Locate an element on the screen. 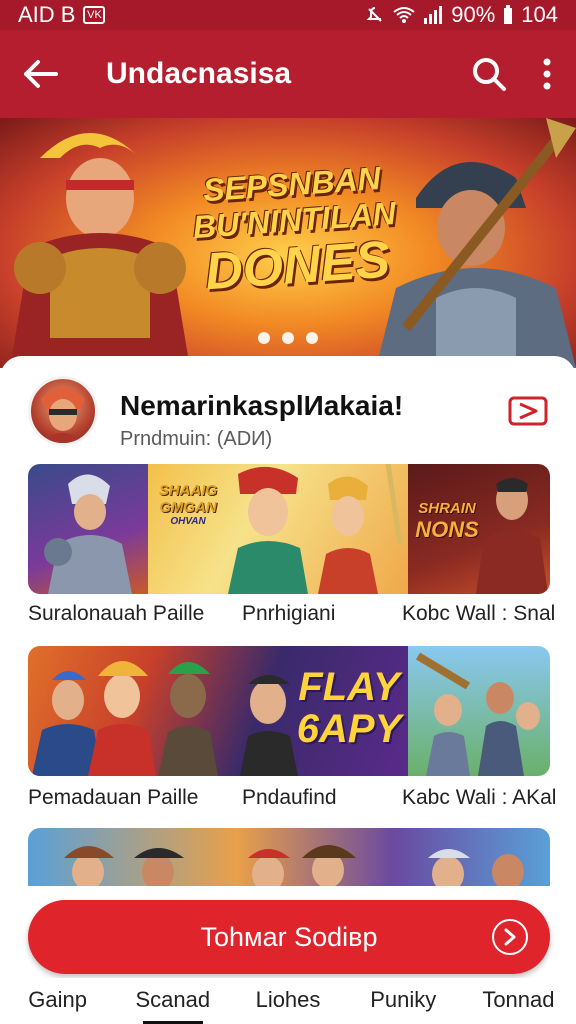 This screenshot has width=576, height=1024. game-logo-line: SHAAIG is located at coordinates (188, 490).